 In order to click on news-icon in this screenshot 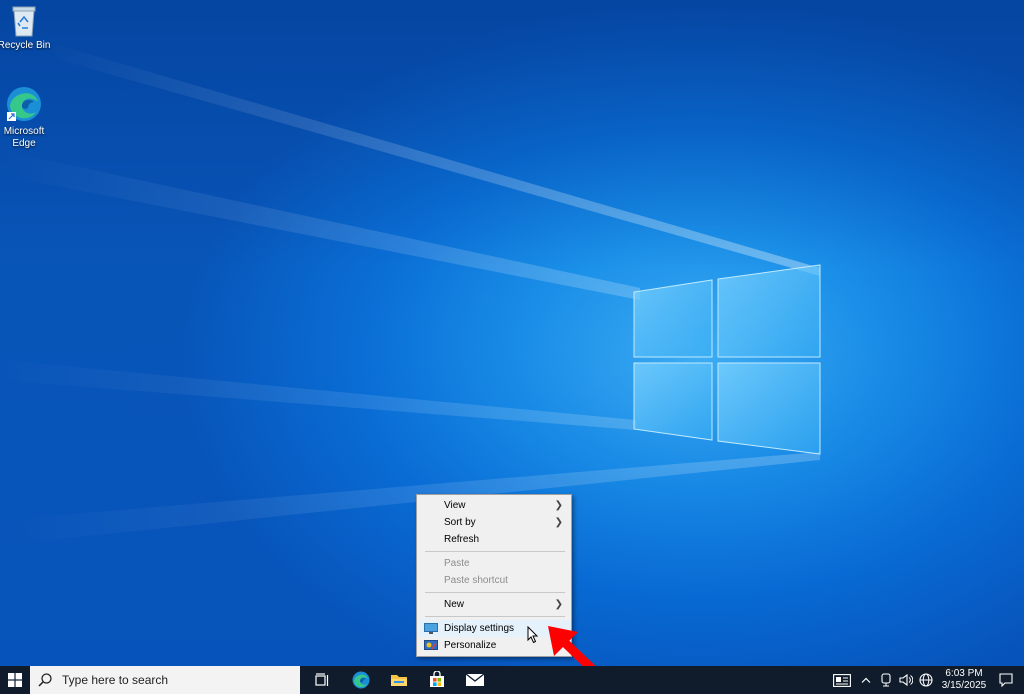, I will do `click(842, 680)`.